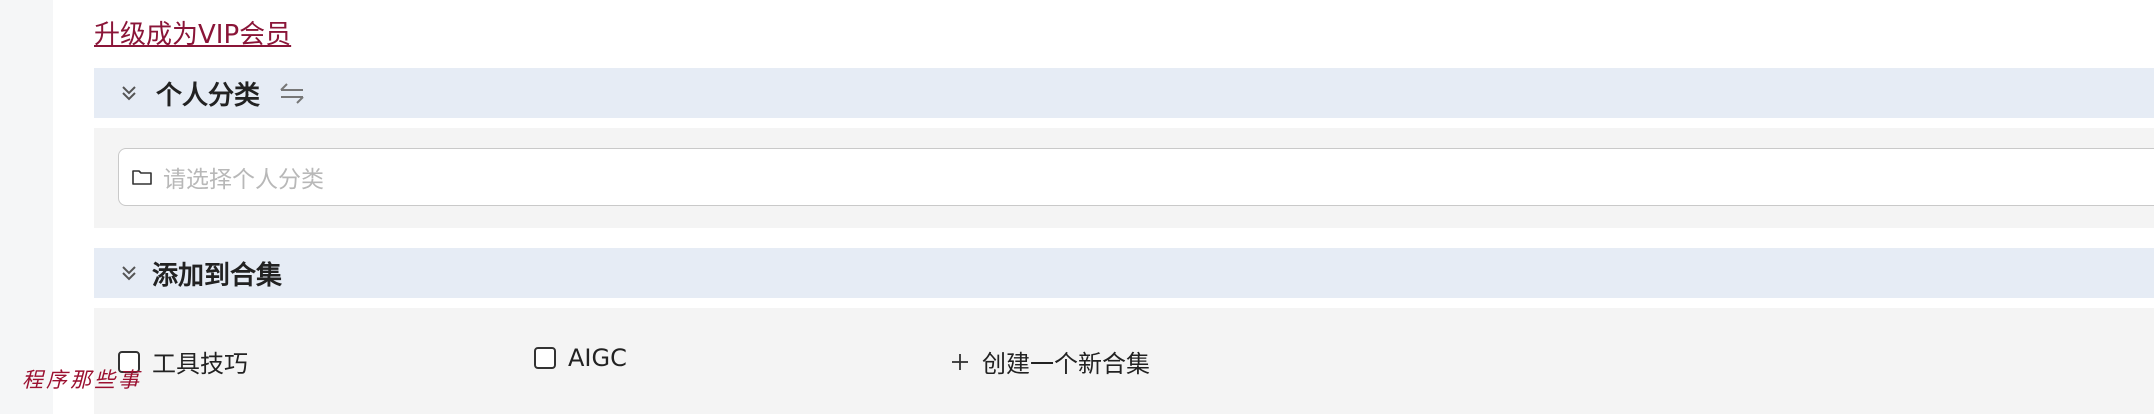  I want to click on upgrade-vip-link: 升级成为VIP会员, so click(192, 32).